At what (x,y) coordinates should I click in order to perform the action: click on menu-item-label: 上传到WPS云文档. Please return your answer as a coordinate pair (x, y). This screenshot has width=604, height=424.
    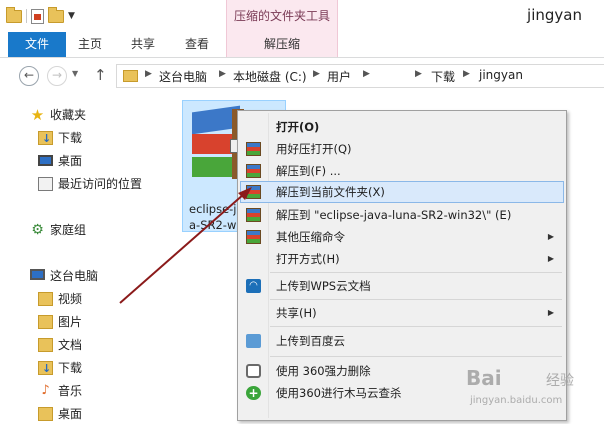
    Looking at the image, I should click on (323, 286).